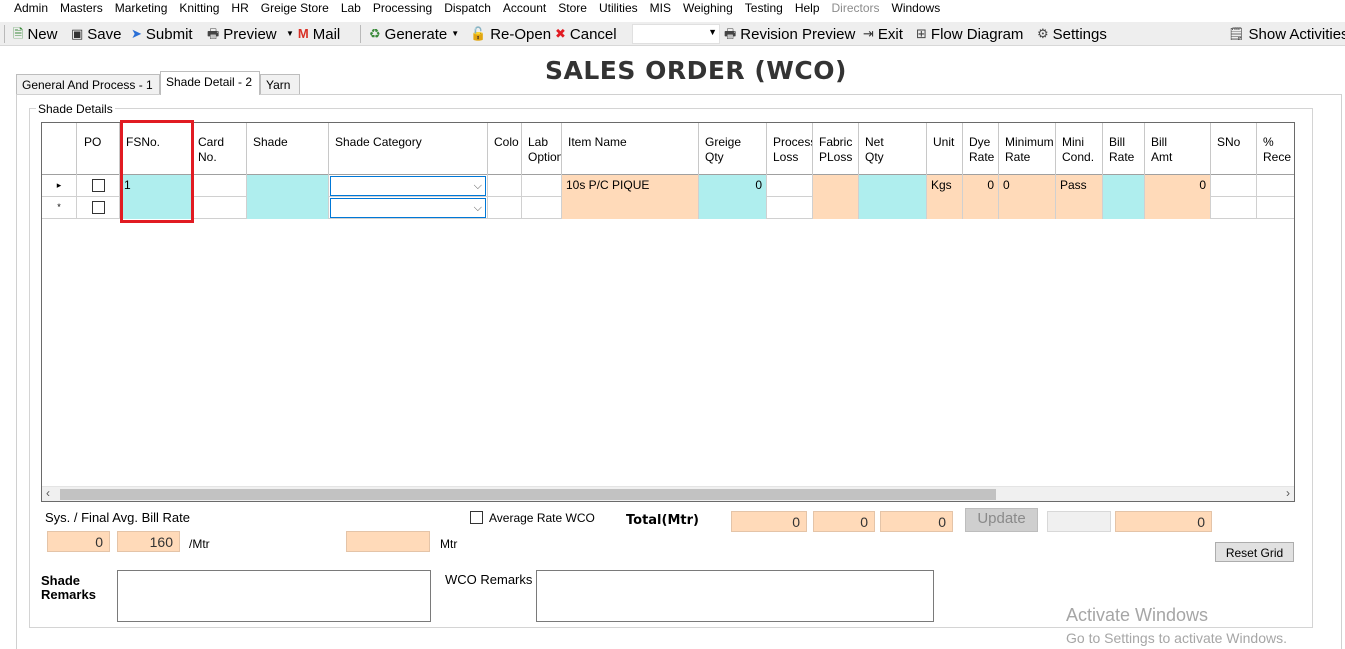 This screenshot has height=649, width=1345. Describe the element at coordinates (733, 186) in the screenshot. I see `greige-qty-cell: 0` at that location.